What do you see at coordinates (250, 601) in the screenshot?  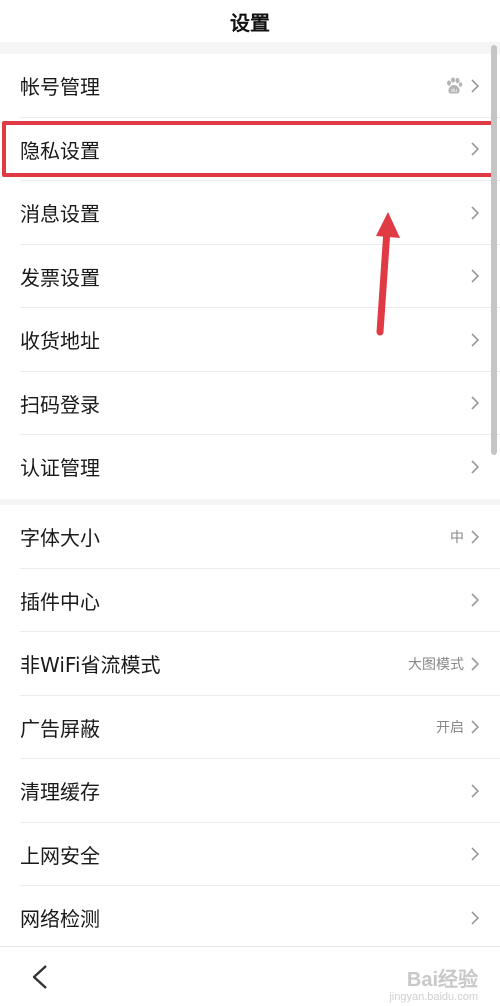 I see `row-plugin-center: 插件中心` at bounding box center [250, 601].